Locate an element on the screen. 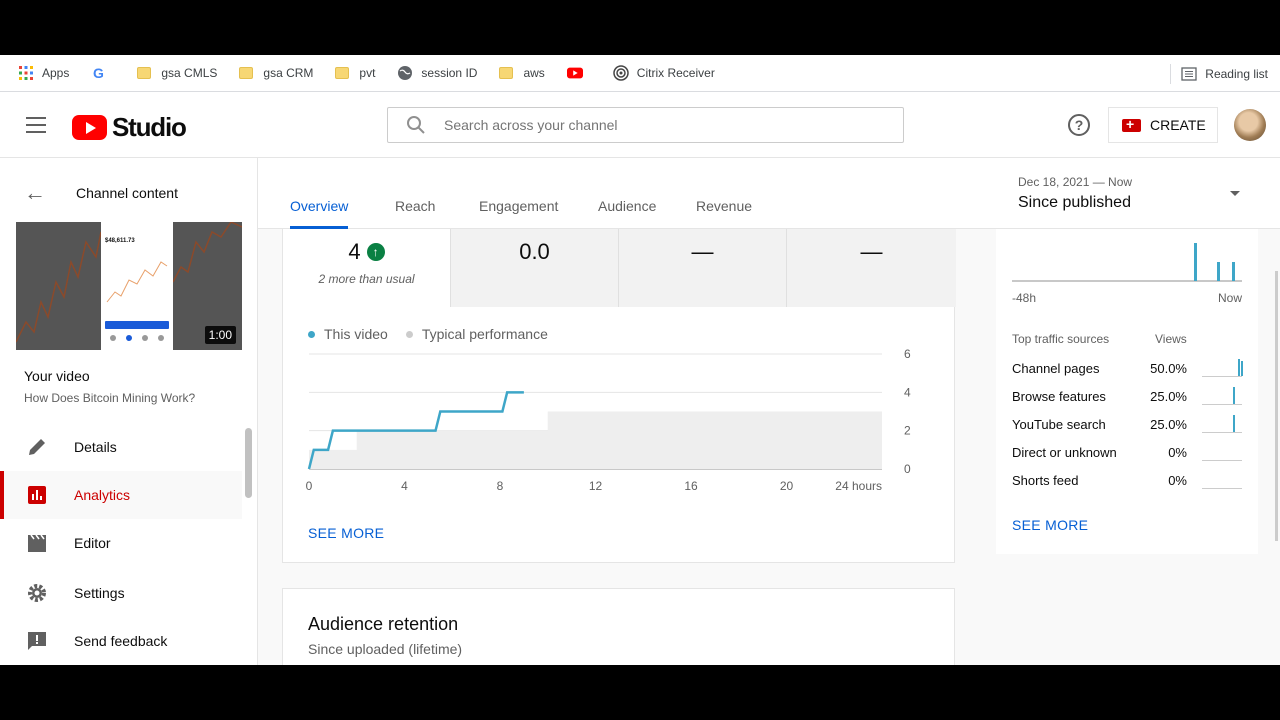  tab-revenue: Revenue is located at coordinates (724, 213).